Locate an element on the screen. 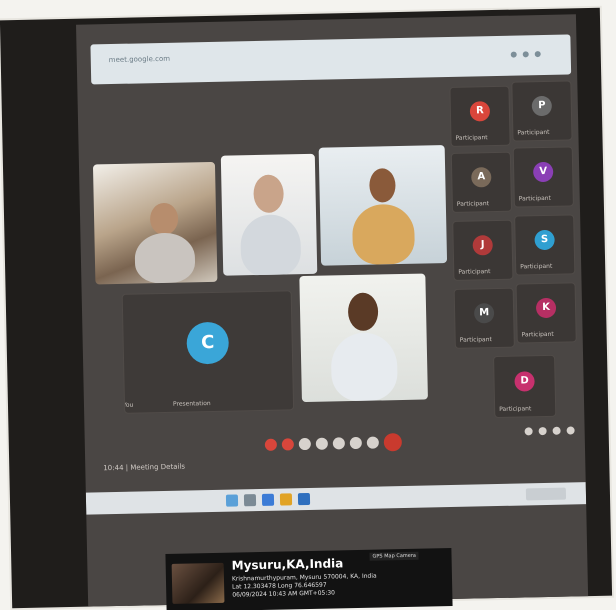  participant-avatar: K is located at coordinates (546, 308).